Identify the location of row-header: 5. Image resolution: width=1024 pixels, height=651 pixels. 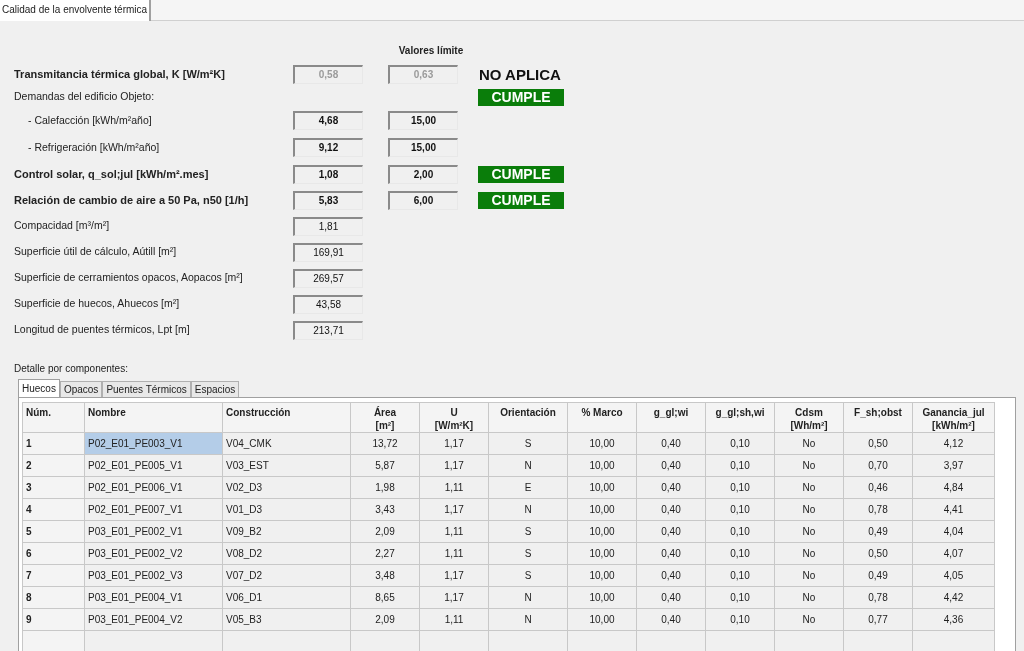
(53, 531).